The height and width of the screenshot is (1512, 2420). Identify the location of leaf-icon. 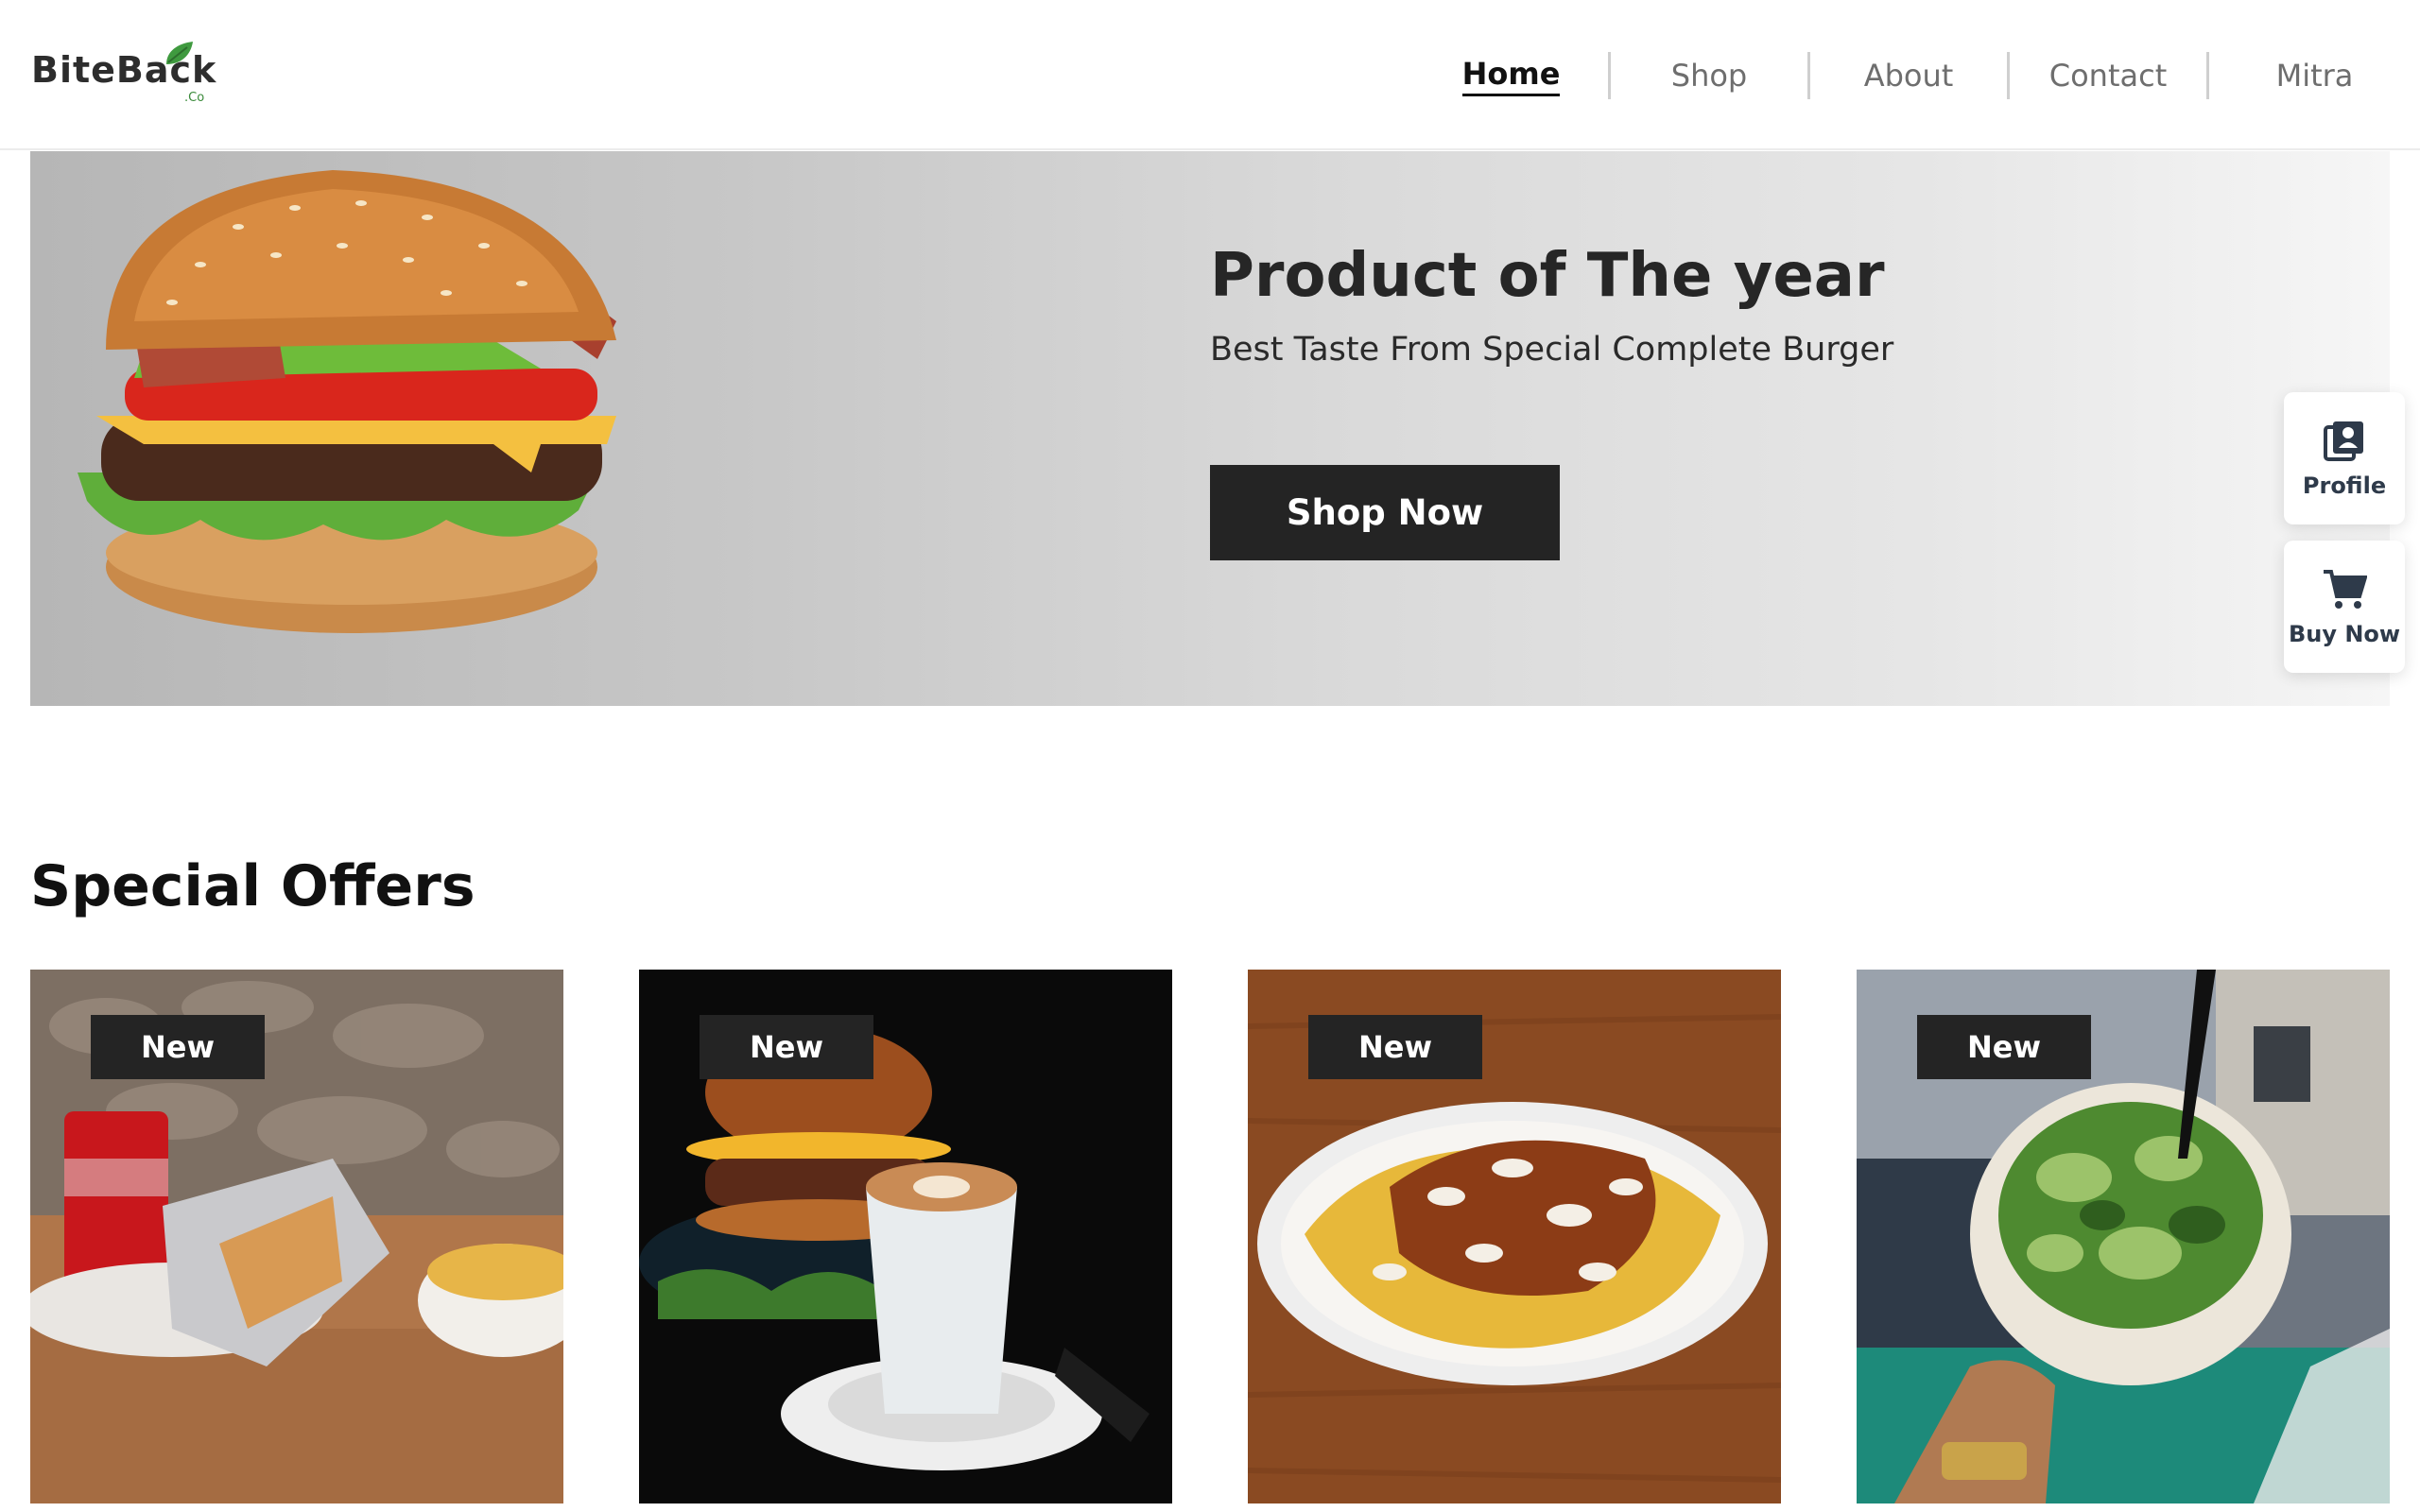
(179, 53).